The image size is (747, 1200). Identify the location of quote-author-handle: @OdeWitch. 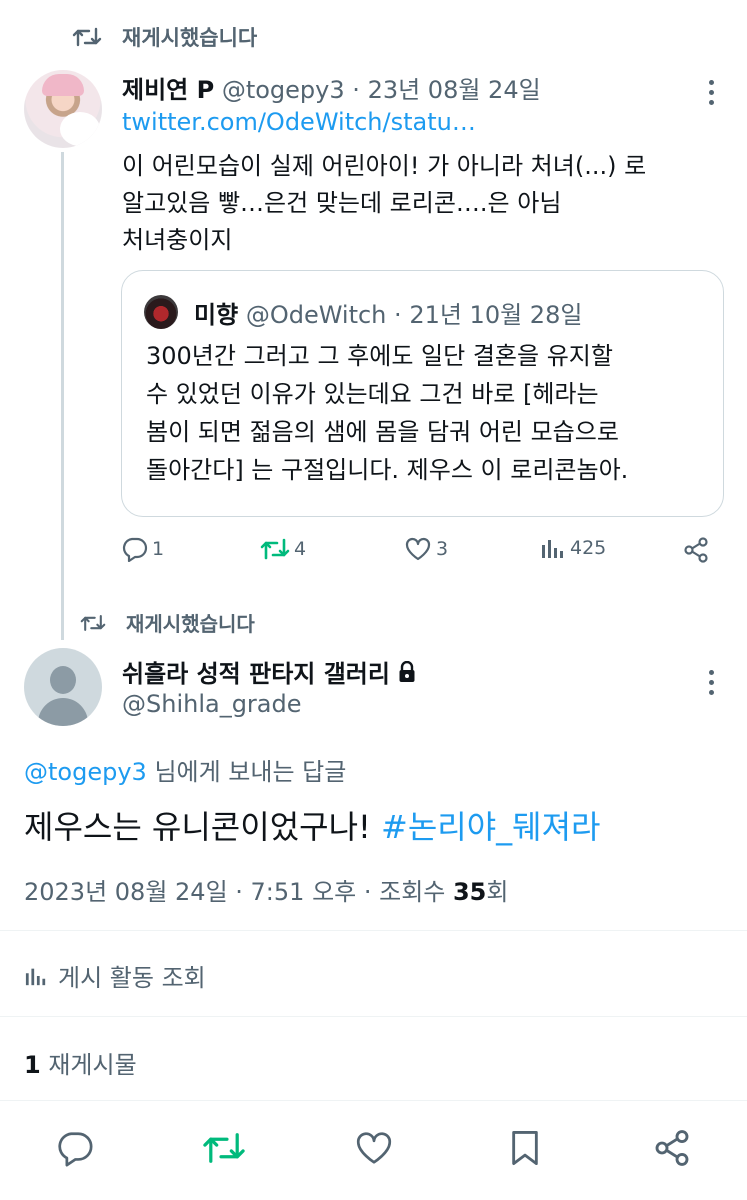
(316, 315).